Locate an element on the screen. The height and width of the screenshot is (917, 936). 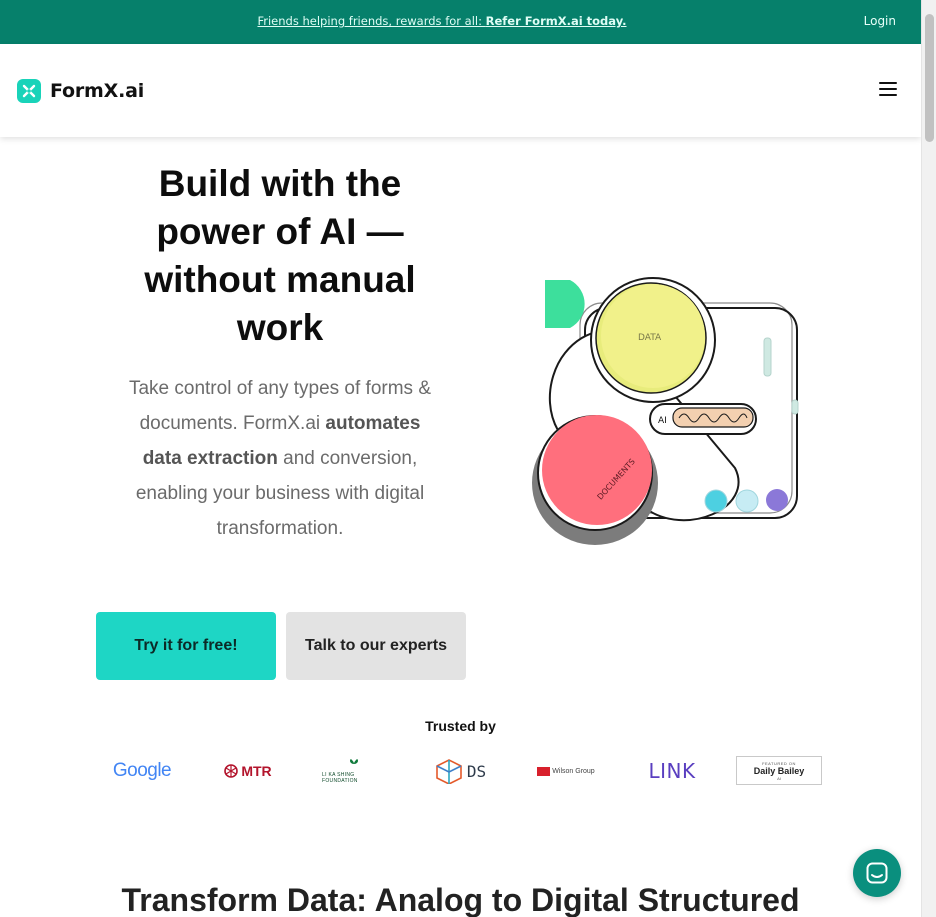
mtr-logo: MTR is located at coordinates (248, 771).